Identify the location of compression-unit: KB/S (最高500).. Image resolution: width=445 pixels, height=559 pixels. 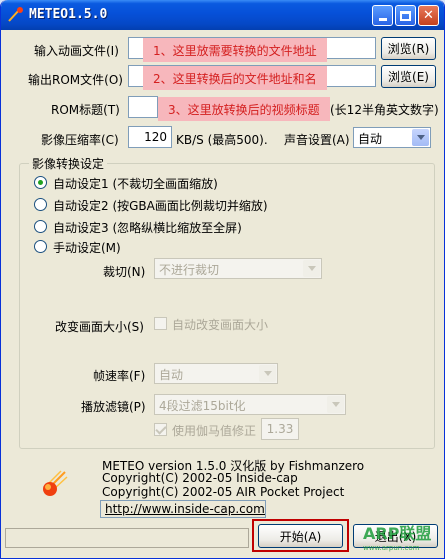
(222, 140).